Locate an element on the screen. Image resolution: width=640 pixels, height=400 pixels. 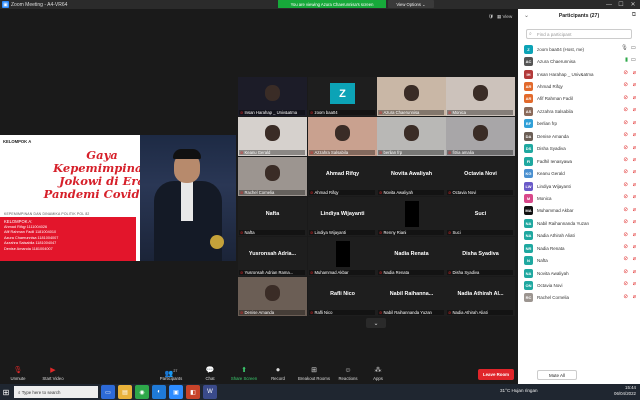
participant-list-item: NR Nadia Renata ⊘ ⌀ is located at coordinates (581, 248).